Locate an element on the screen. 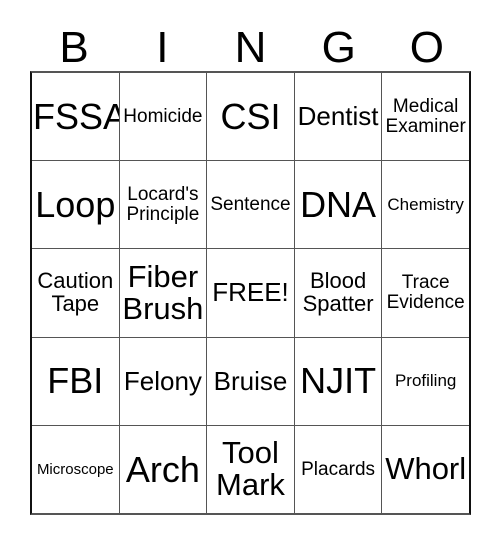 Image resolution: width=500 pixels, height=544 pixels. bingo-cell-g4: NJIT is located at coordinates (338, 381).